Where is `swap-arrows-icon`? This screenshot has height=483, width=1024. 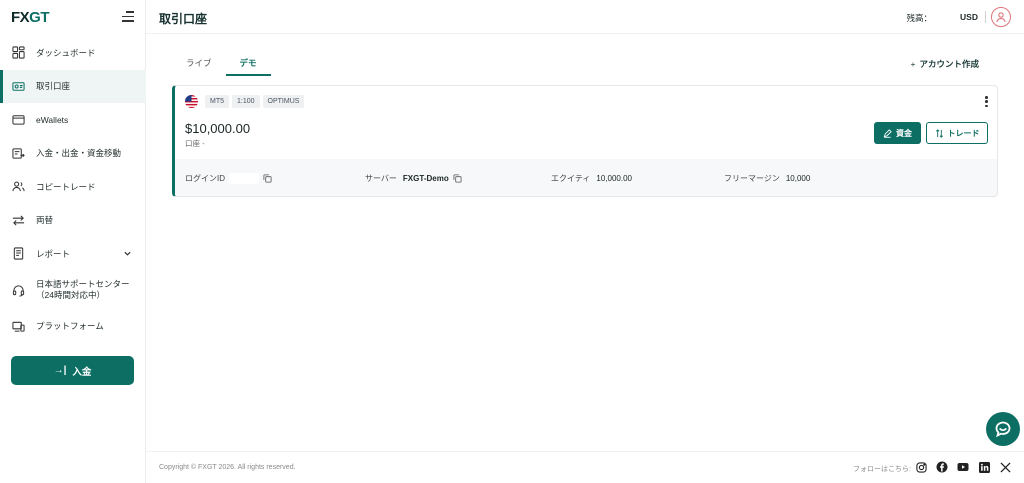 swap-arrows-icon is located at coordinates (939, 133).